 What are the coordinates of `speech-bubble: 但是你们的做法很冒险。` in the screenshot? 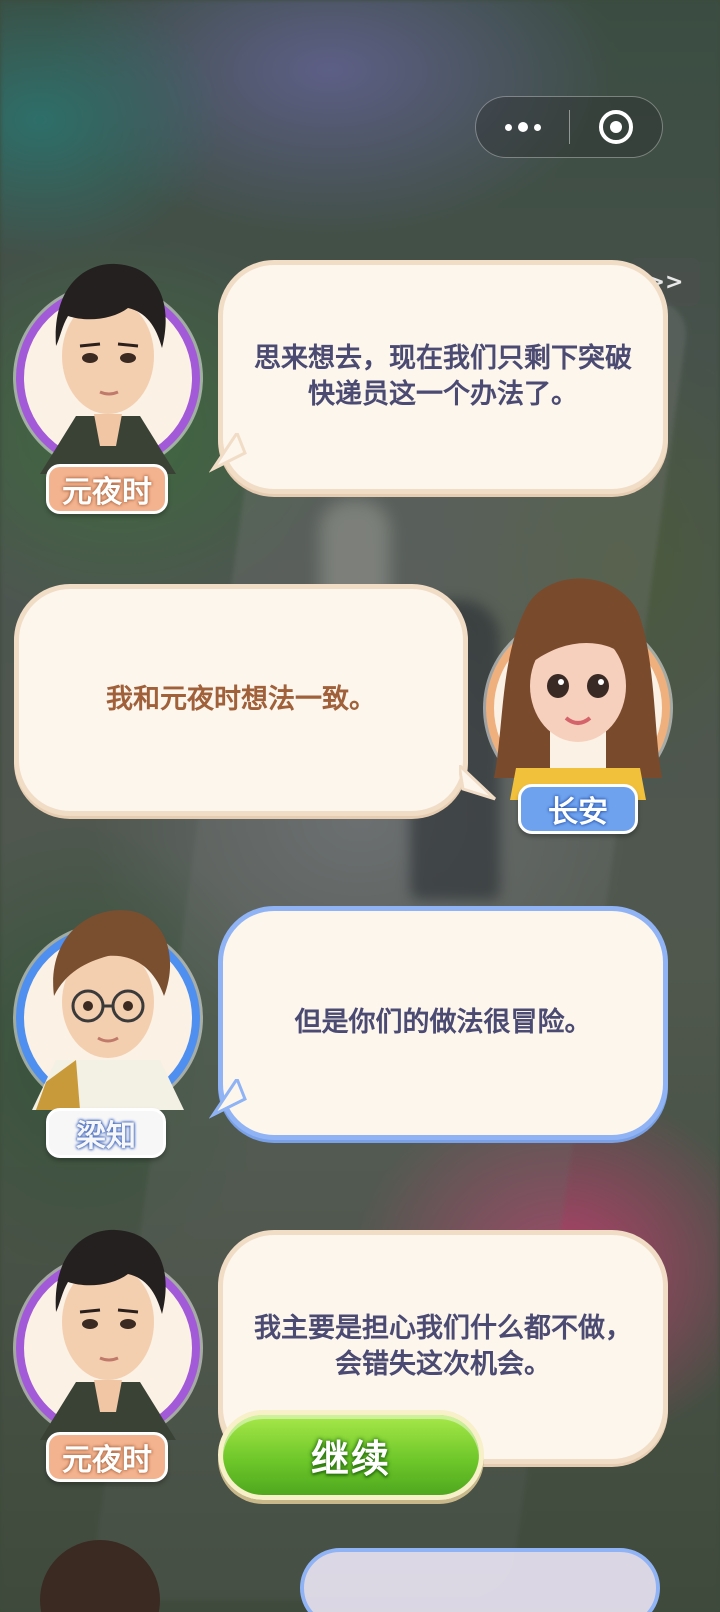 It's located at (438, 1023).